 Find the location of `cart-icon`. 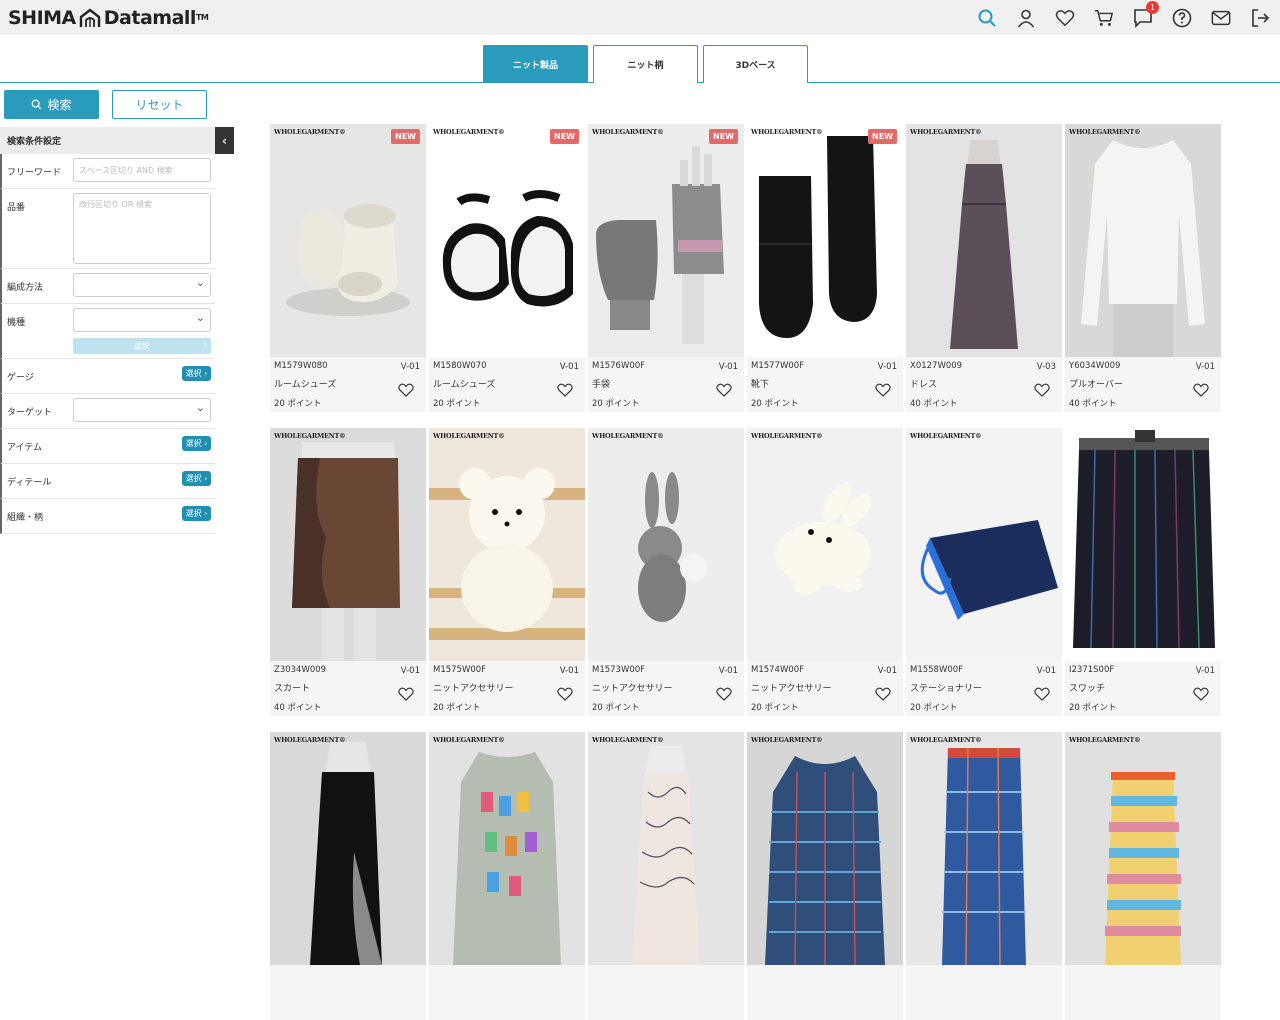

cart-icon is located at coordinates (1104, 18).